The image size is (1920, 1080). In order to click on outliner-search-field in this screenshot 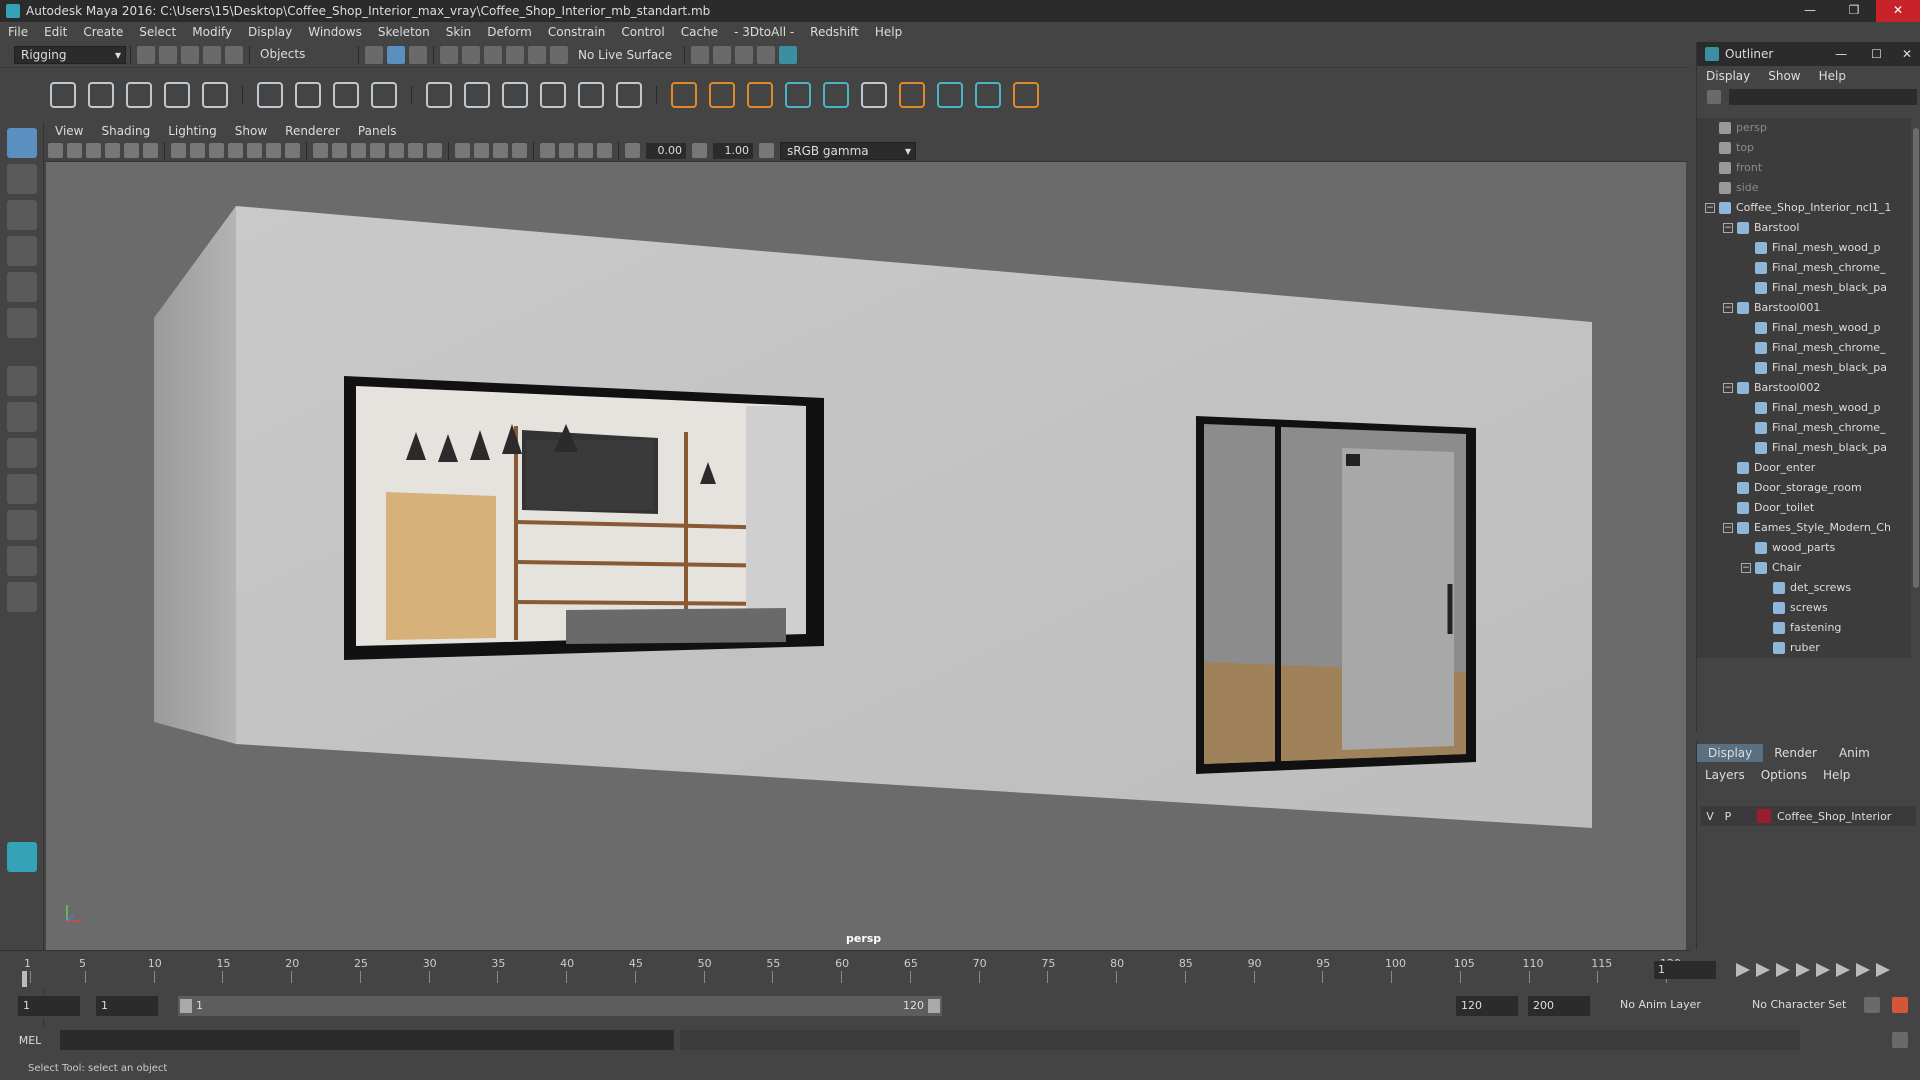, I will do `click(1823, 97)`.